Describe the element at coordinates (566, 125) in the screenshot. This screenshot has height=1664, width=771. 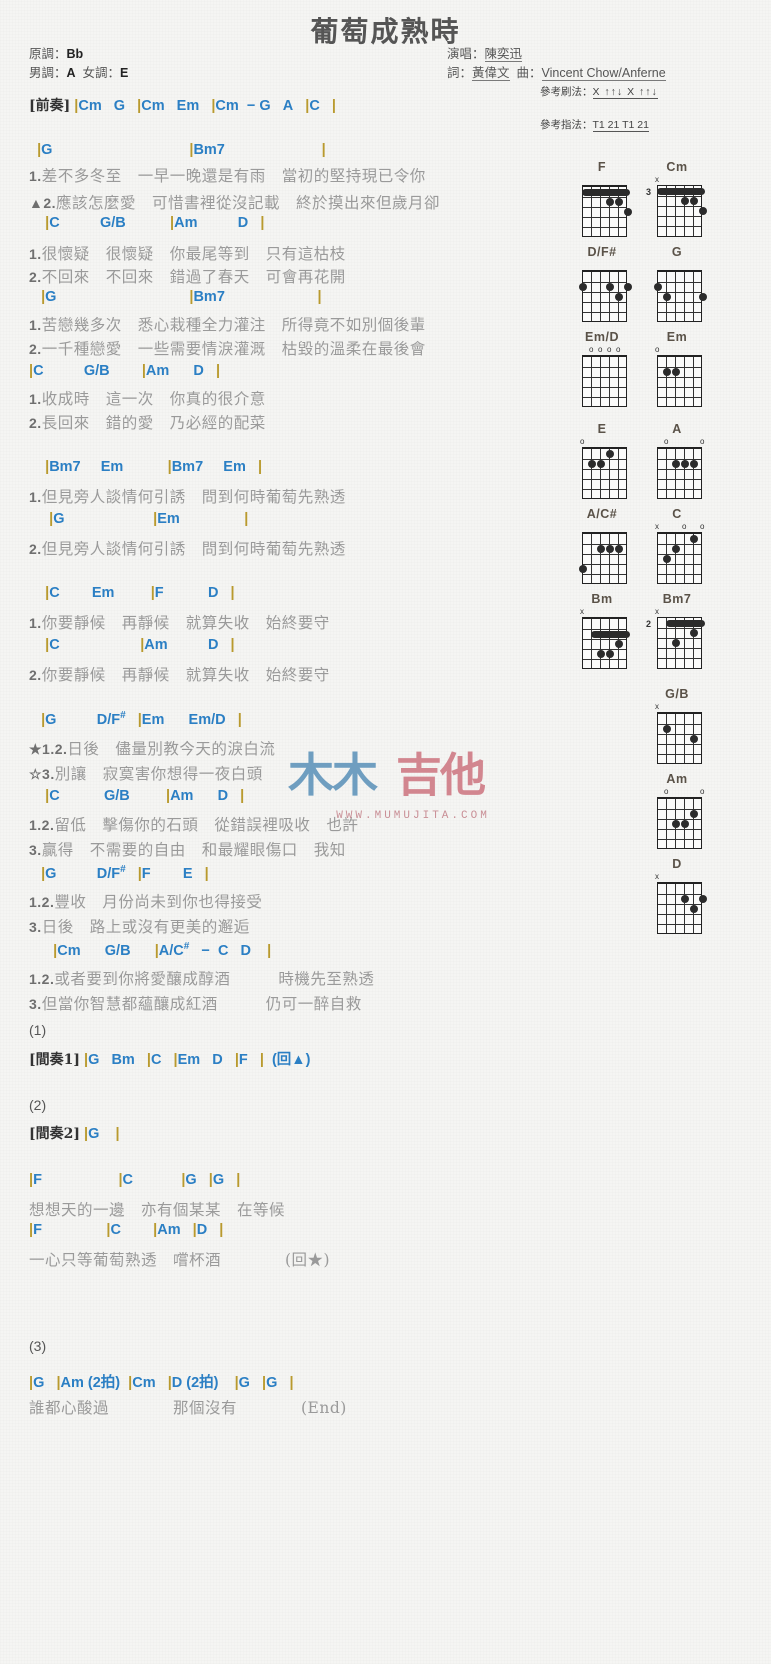
I see `reference-picking-label: 參考指法：` at that location.